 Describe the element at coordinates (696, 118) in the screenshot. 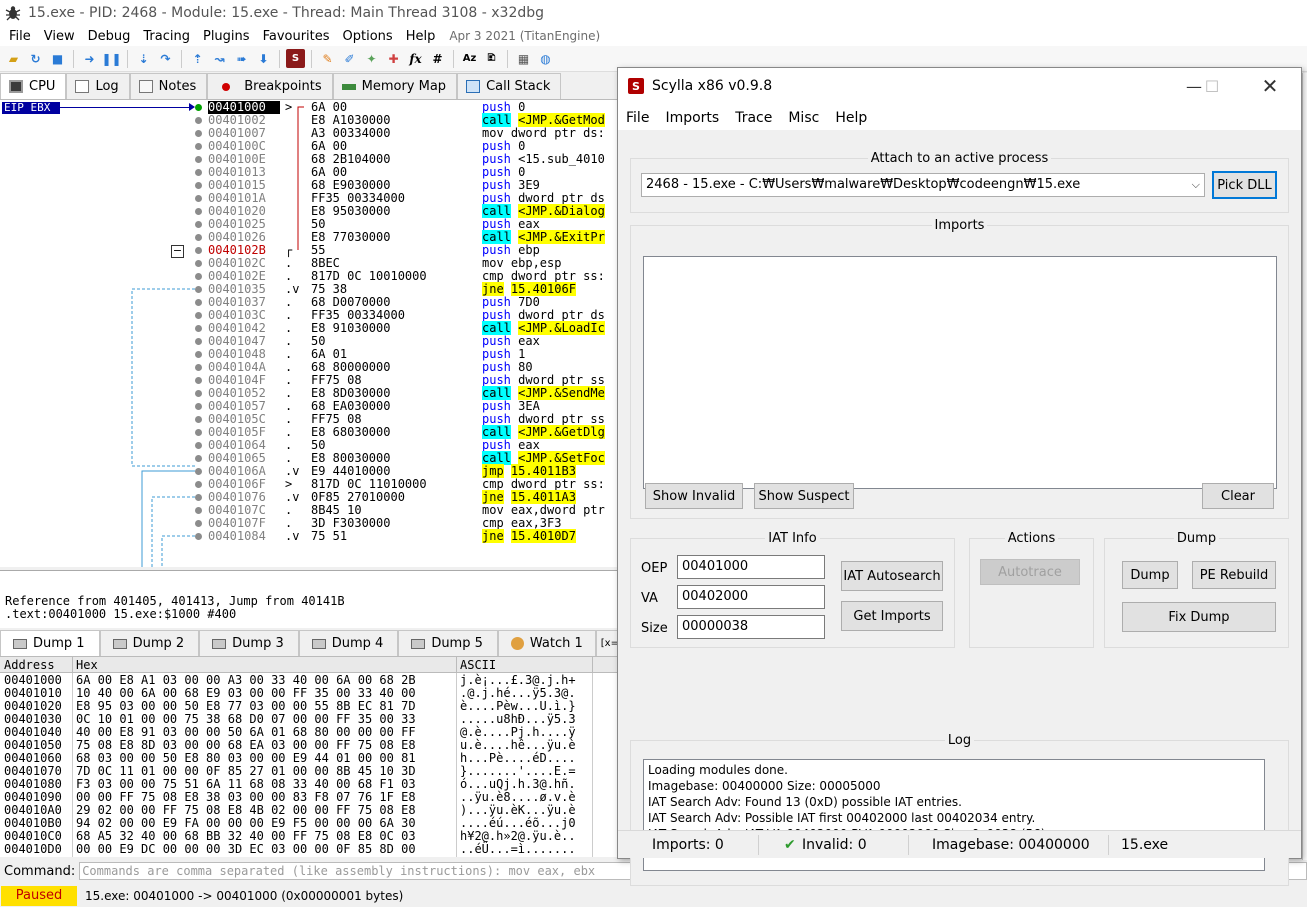

I see `scylla-menu-imports: Imports` at that location.